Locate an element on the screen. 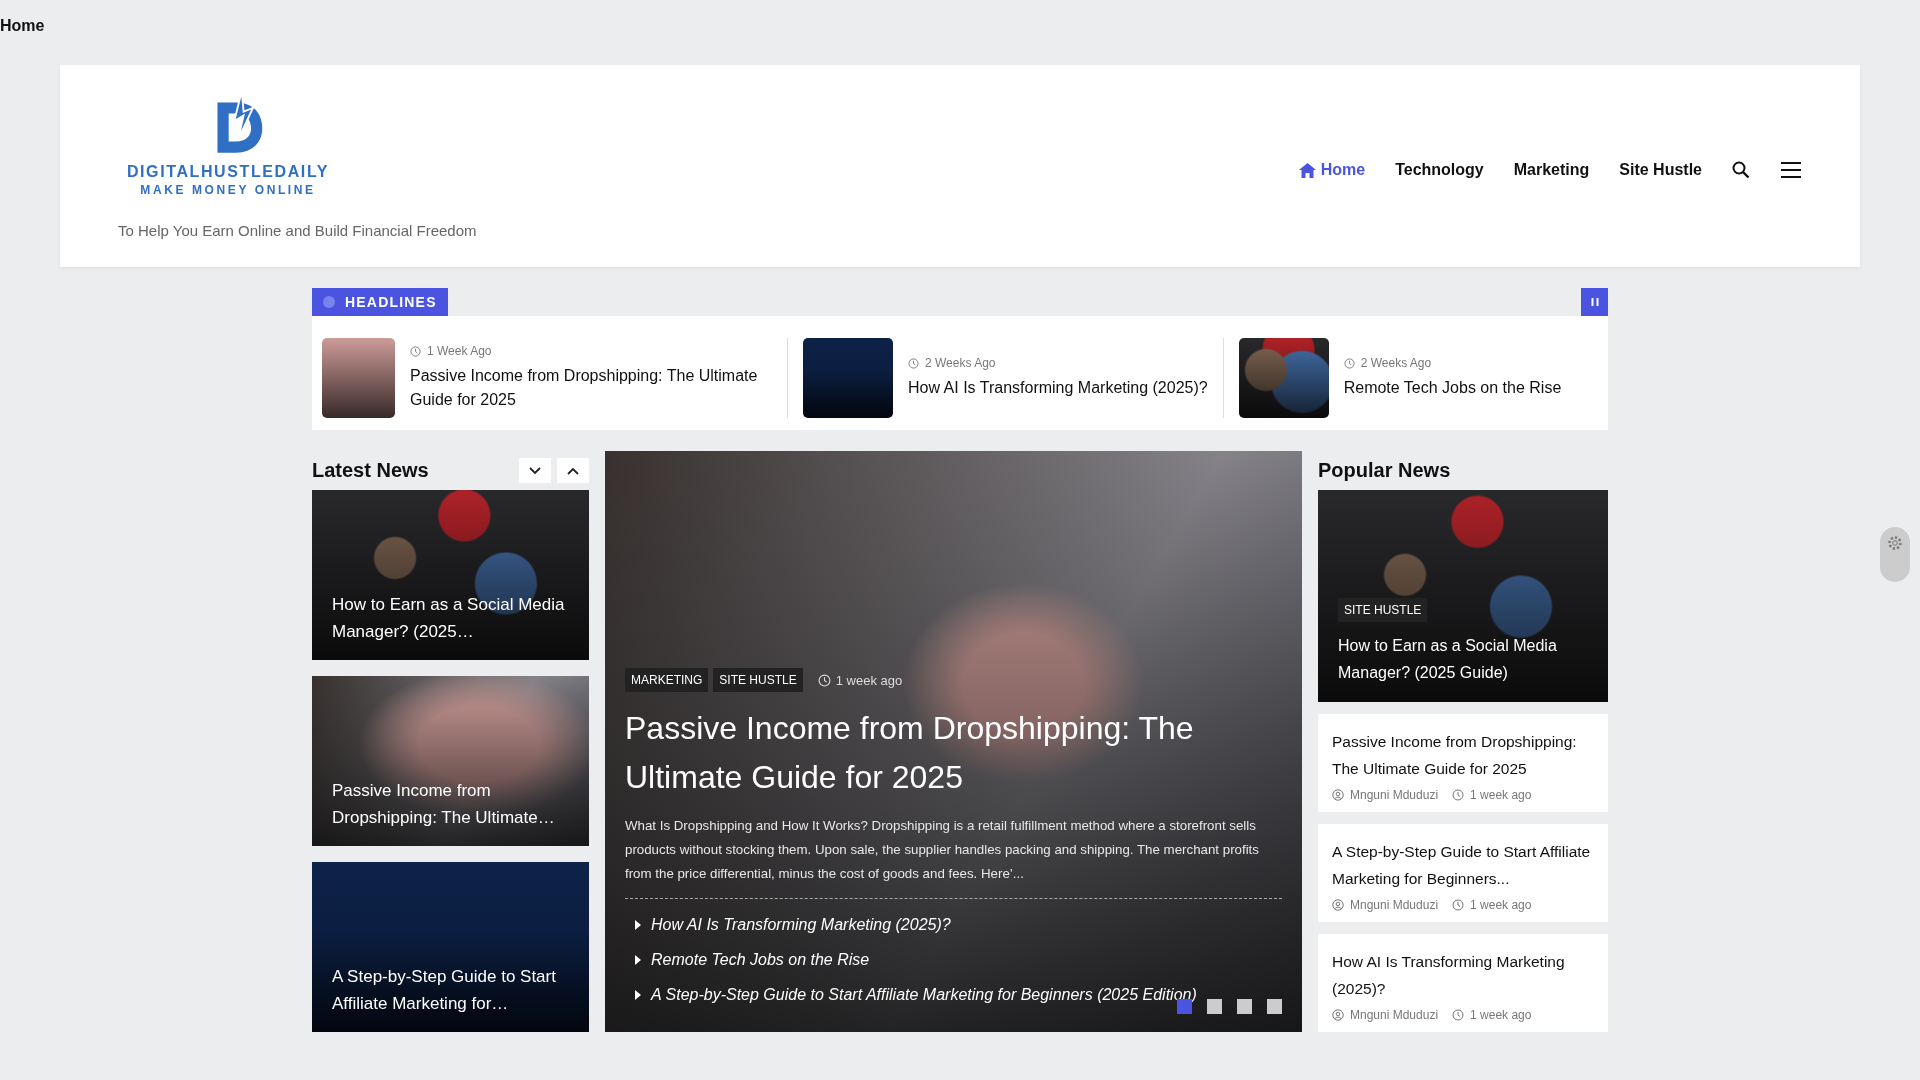 This screenshot has width=1920, height=1080. headline-link: Passive Income from Dropshipping: The Ultimate Guide for 2025 is located at coordinates (591, 388).